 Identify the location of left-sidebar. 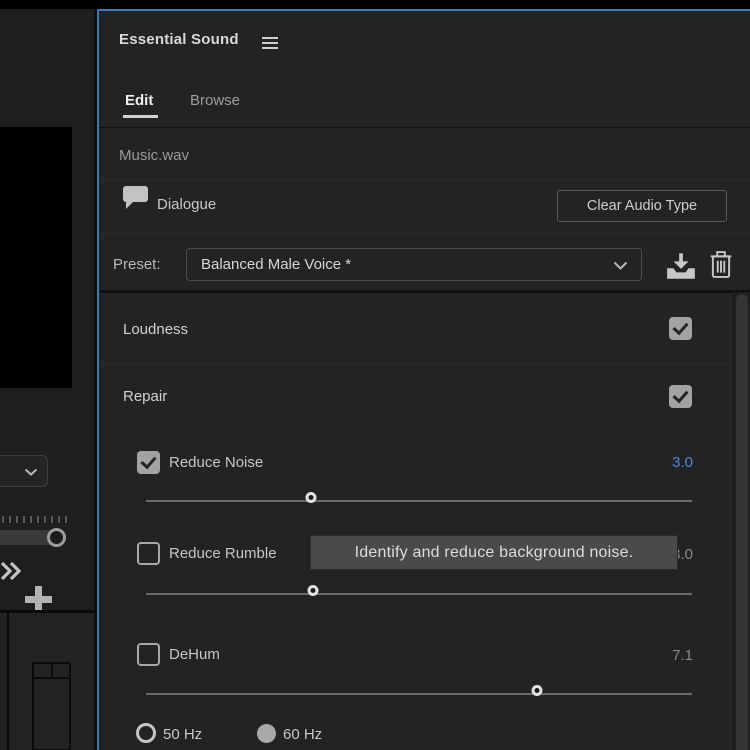
(48, 379).